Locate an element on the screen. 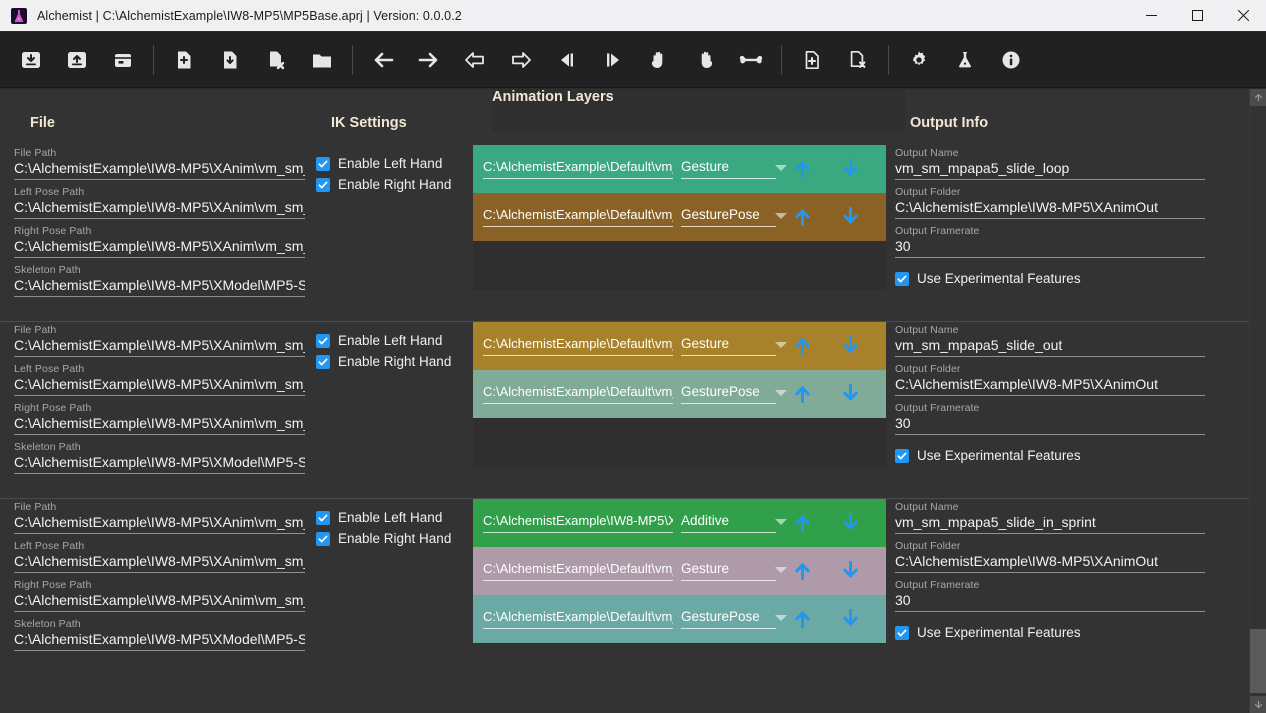 The width and height of the screenshot is (1266, 713). scroll-up-icon is located at coordinates (1258, 97).